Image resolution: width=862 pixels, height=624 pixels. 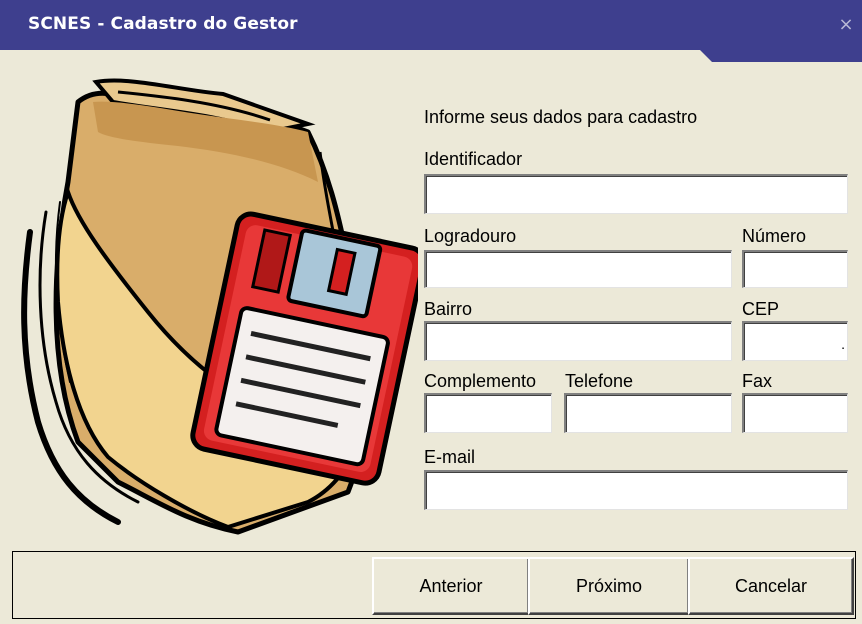 What do you see at coordinates (774, 236) in the screenshot?
I see `numero-label: Número` at bounding box center [774, 236].